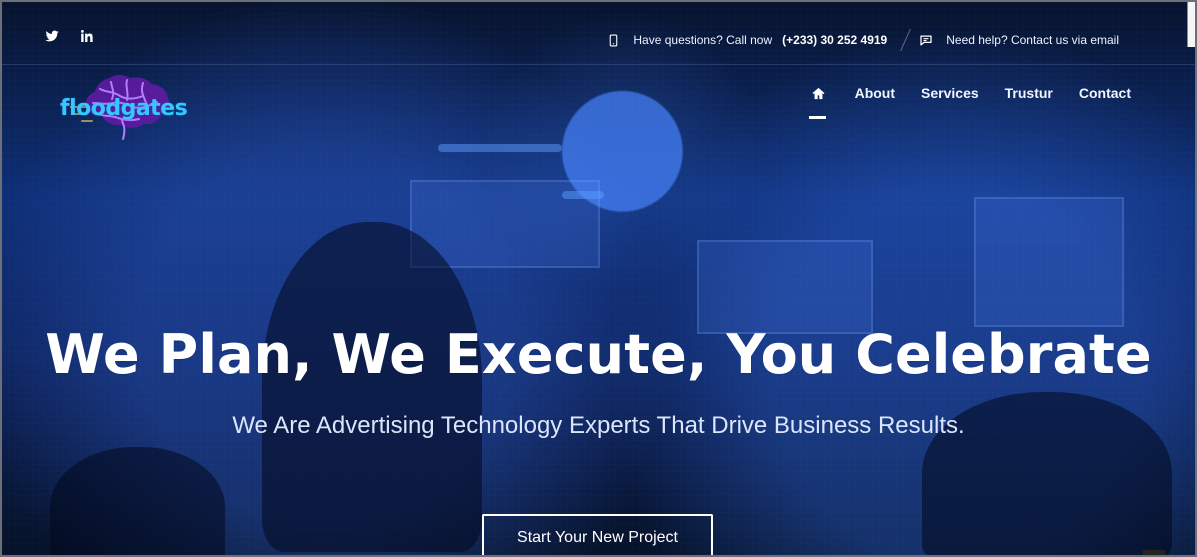  I want to click on nav-trustur: Trustur, so click(1029, 93).